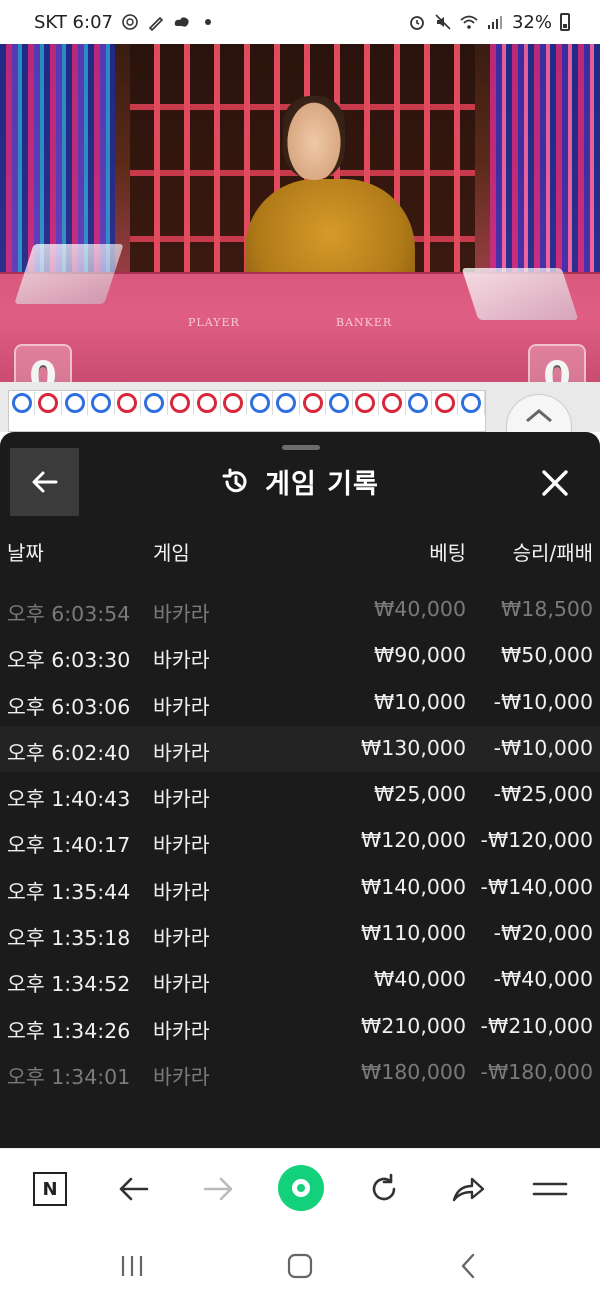  What do you see at coordinates (156, 23) in the screenshot?
I see `pen-icon` at bounding box center [156, 23].